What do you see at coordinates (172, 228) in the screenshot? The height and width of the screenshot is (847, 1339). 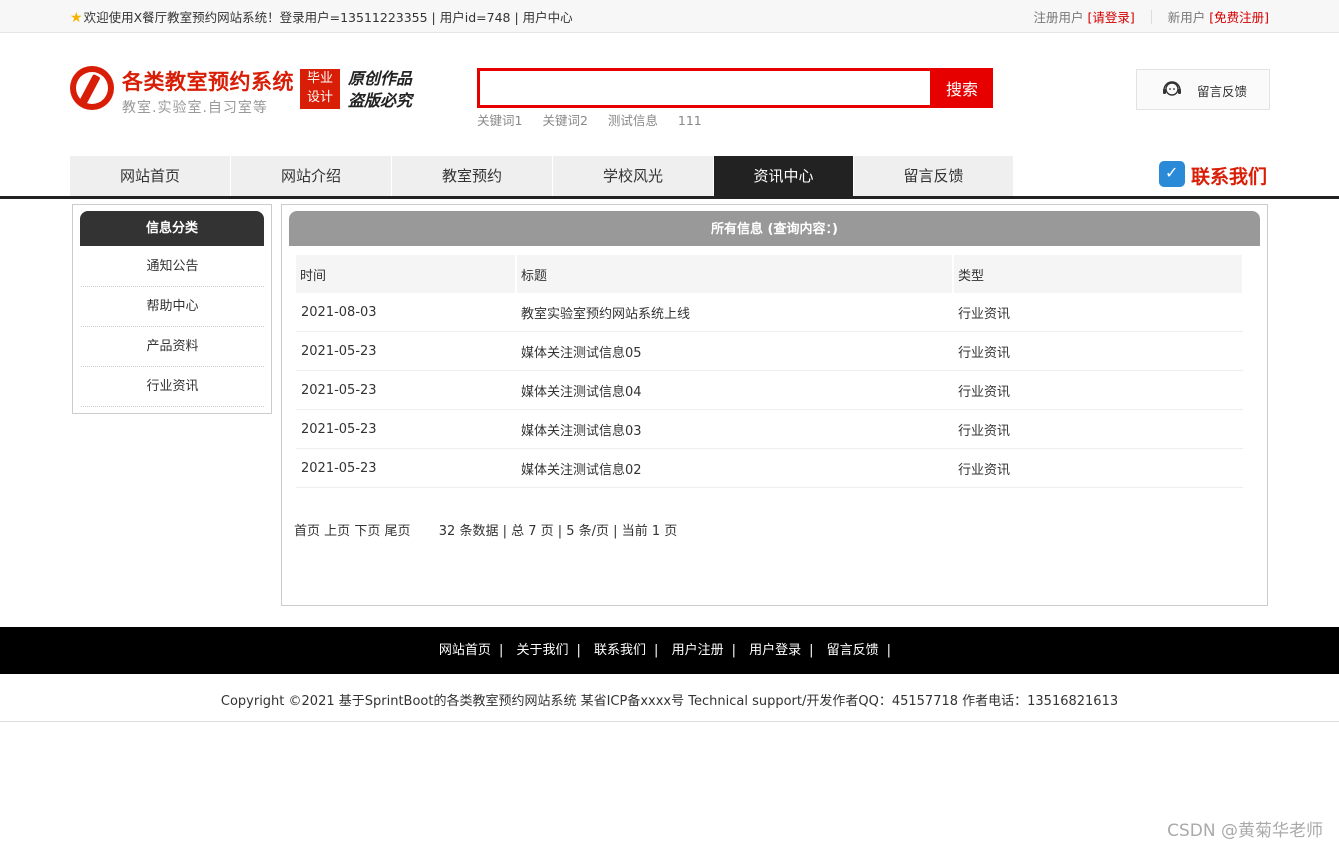 I see `sidebar-title: 信息分类` at bounding box center [172, 228].